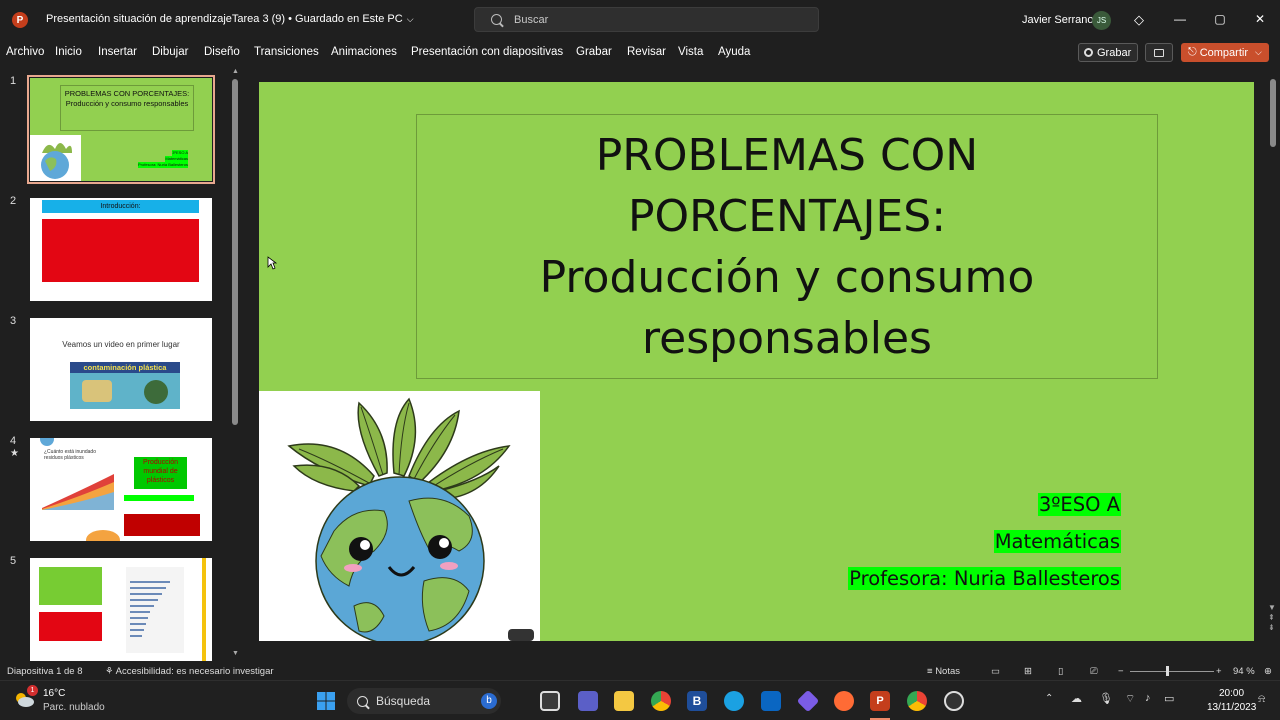  Describe the element at coordinates (1114, 52) in the screenshot. I see `record-label: Grabar` at that location.